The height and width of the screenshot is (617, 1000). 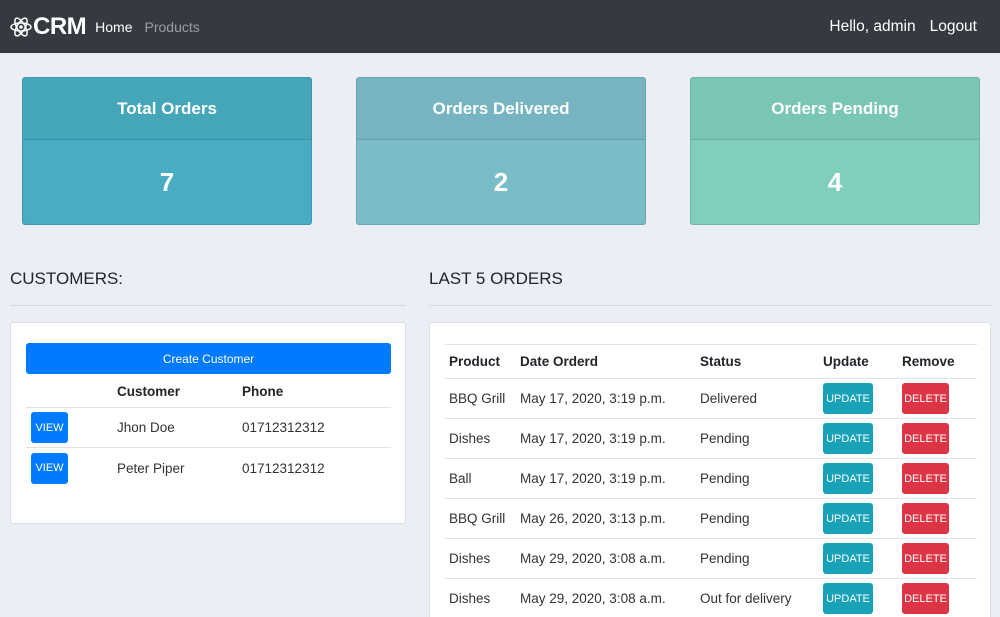 What do you see at coordinates (593, 518) in the screenshot?
I see `order-date: May 26, 2020, 3:13 p.m.` at bounding box center [593, 518].